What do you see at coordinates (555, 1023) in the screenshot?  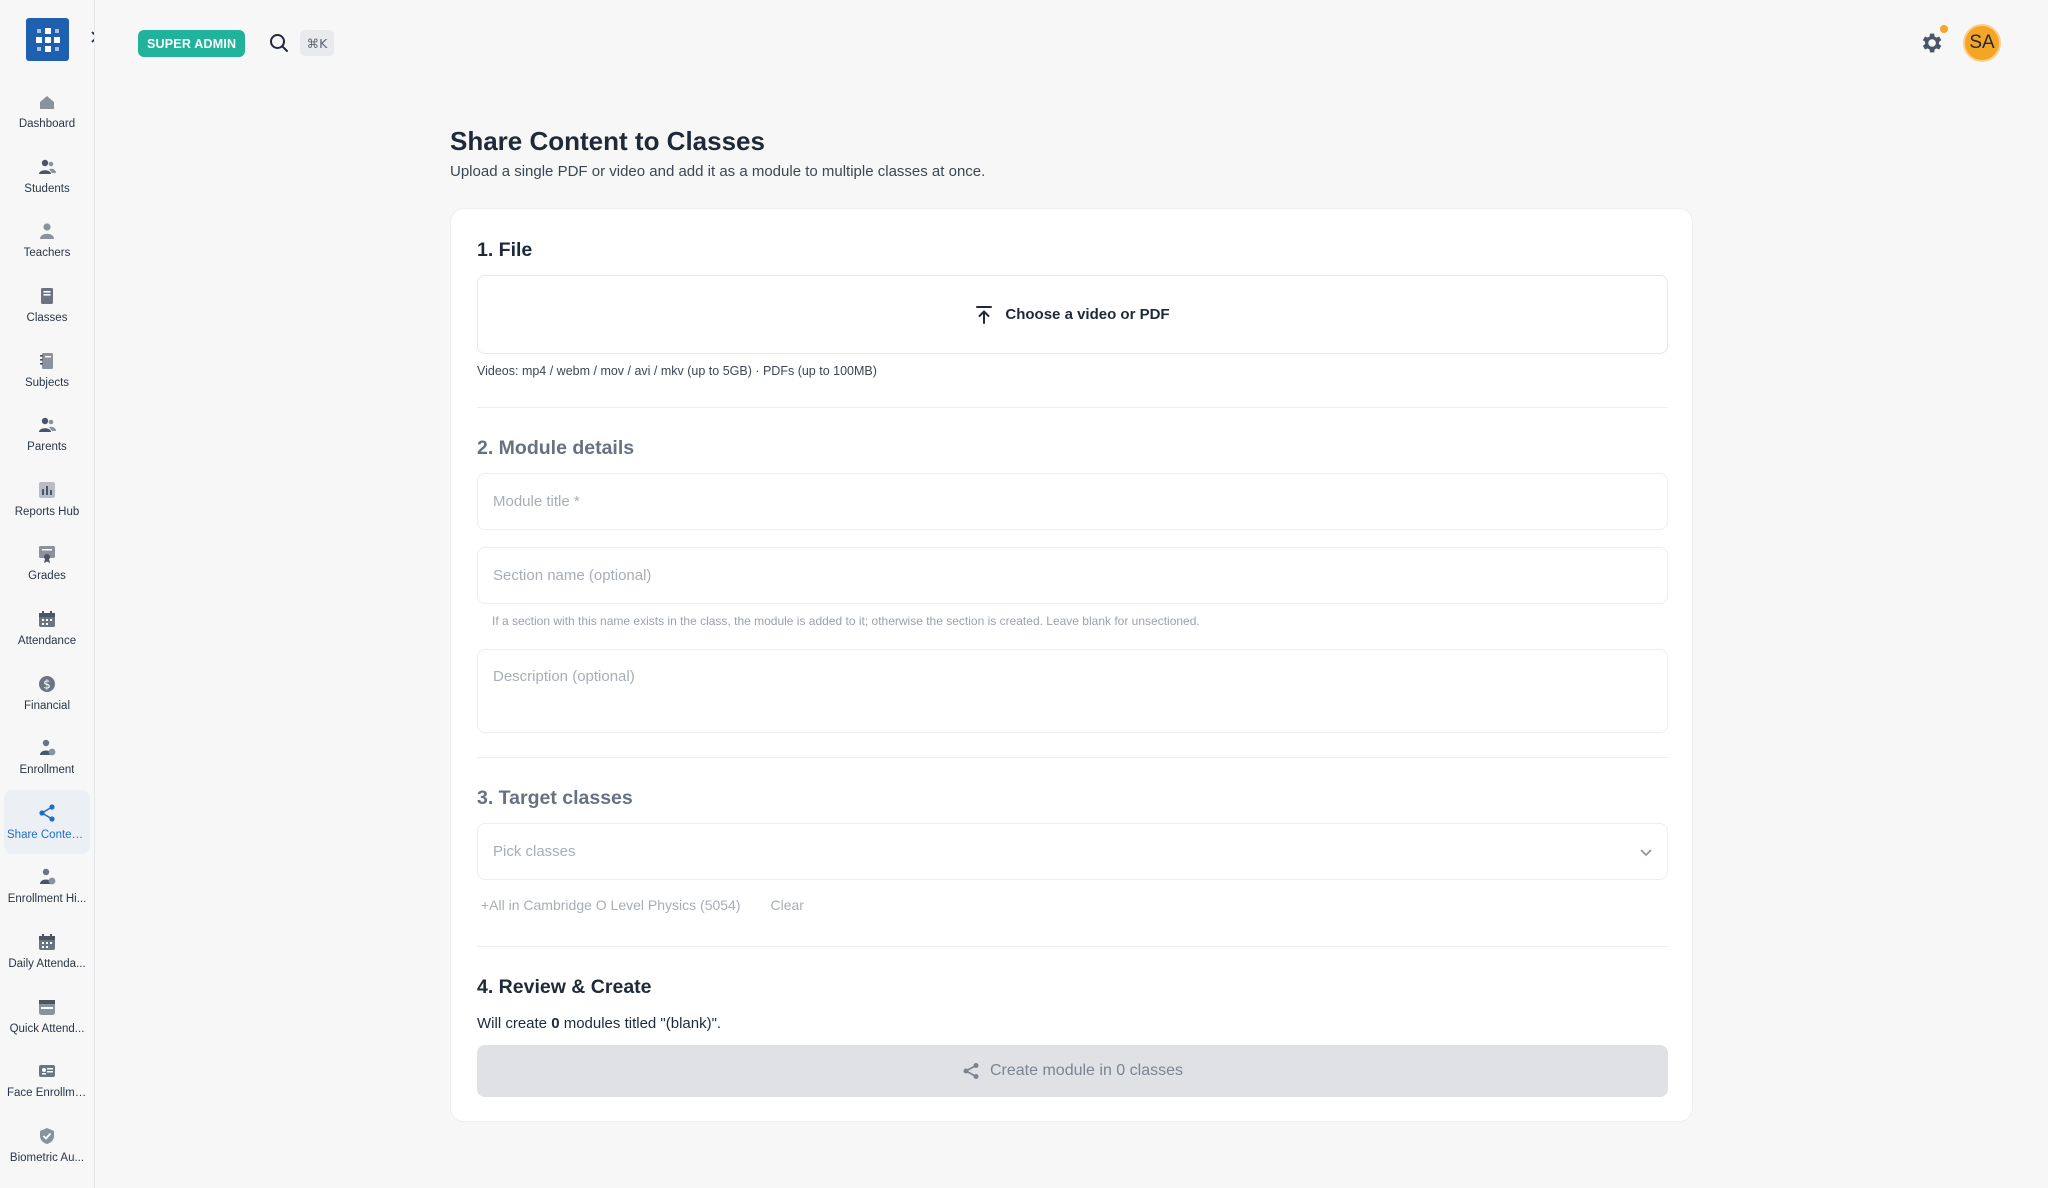 I see `summary-count: 0` at bounding box center [555, 1023].